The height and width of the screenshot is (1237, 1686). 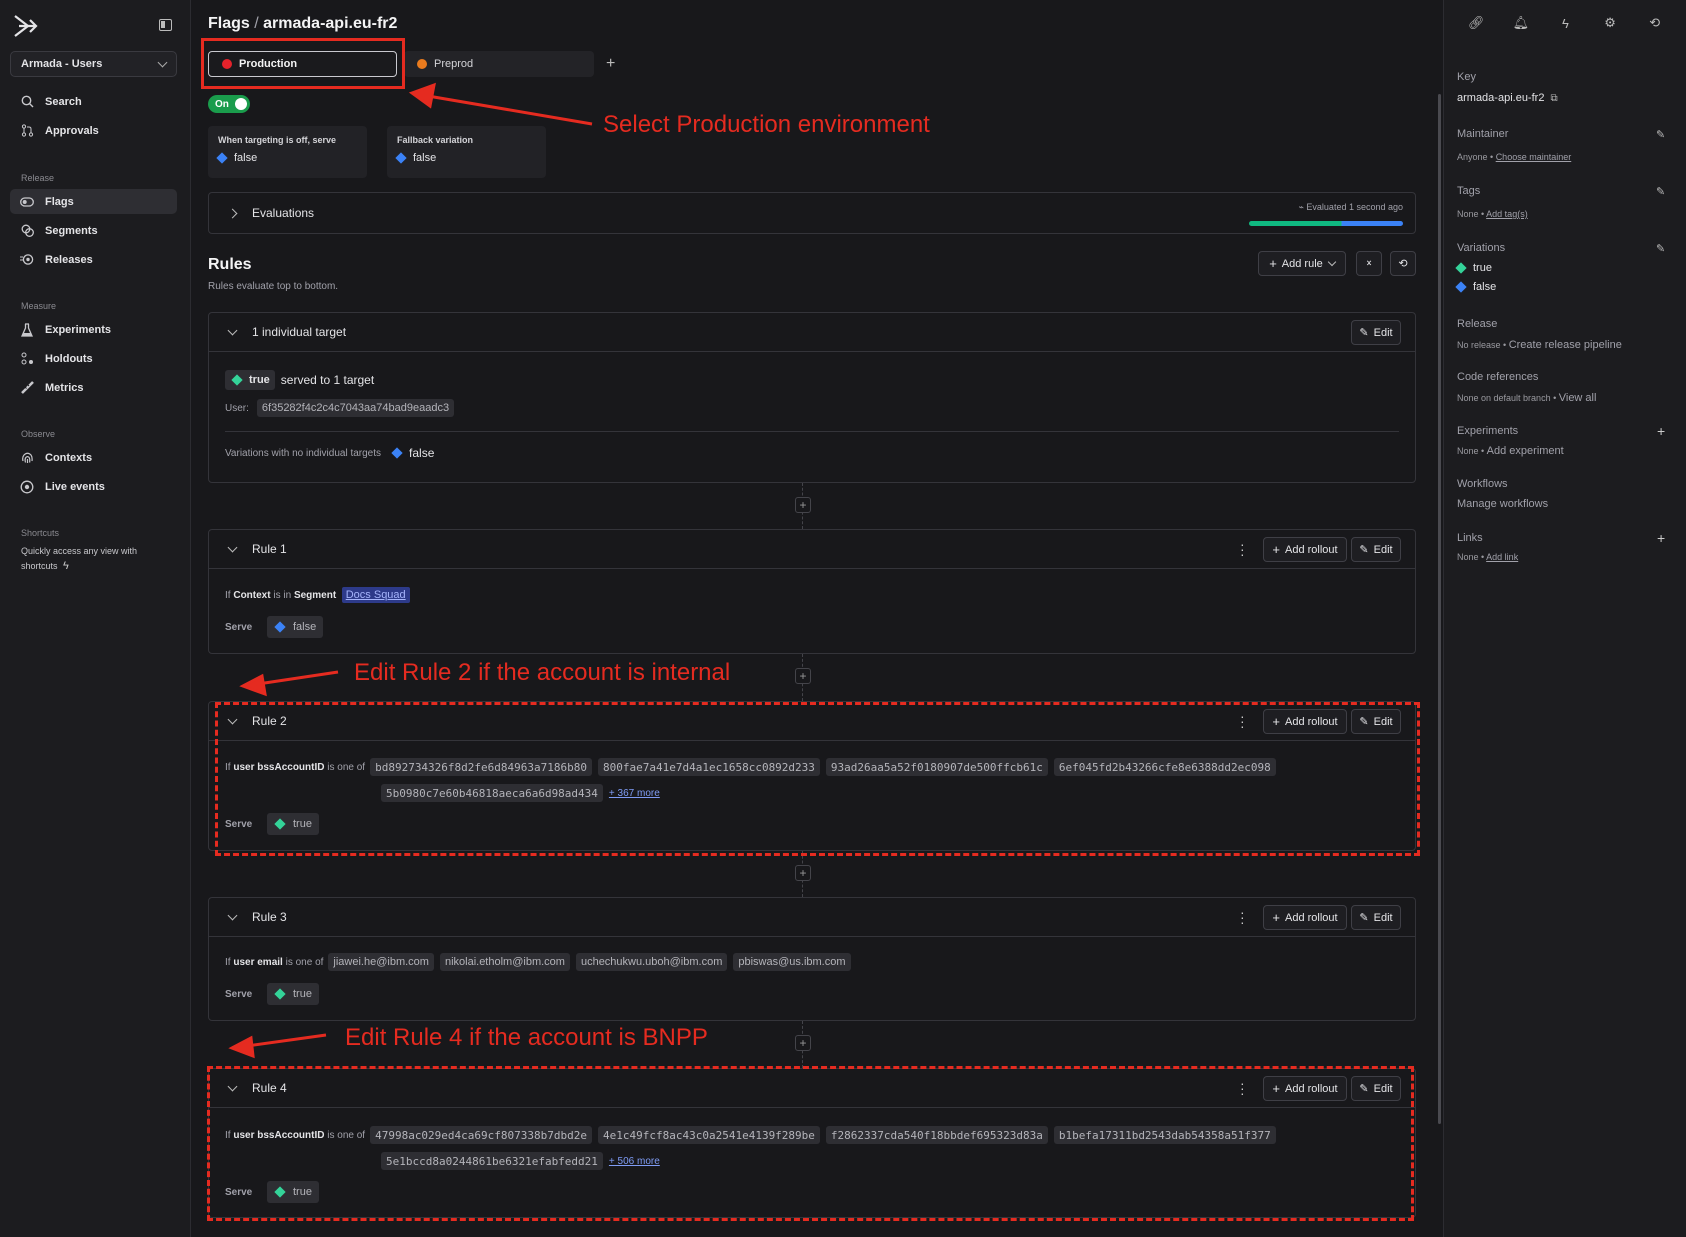 What do you see at coordinates (1565, 23) in the screenshot?
I see `lightning-icon: ϟ` at bounding box center [1565, 23].